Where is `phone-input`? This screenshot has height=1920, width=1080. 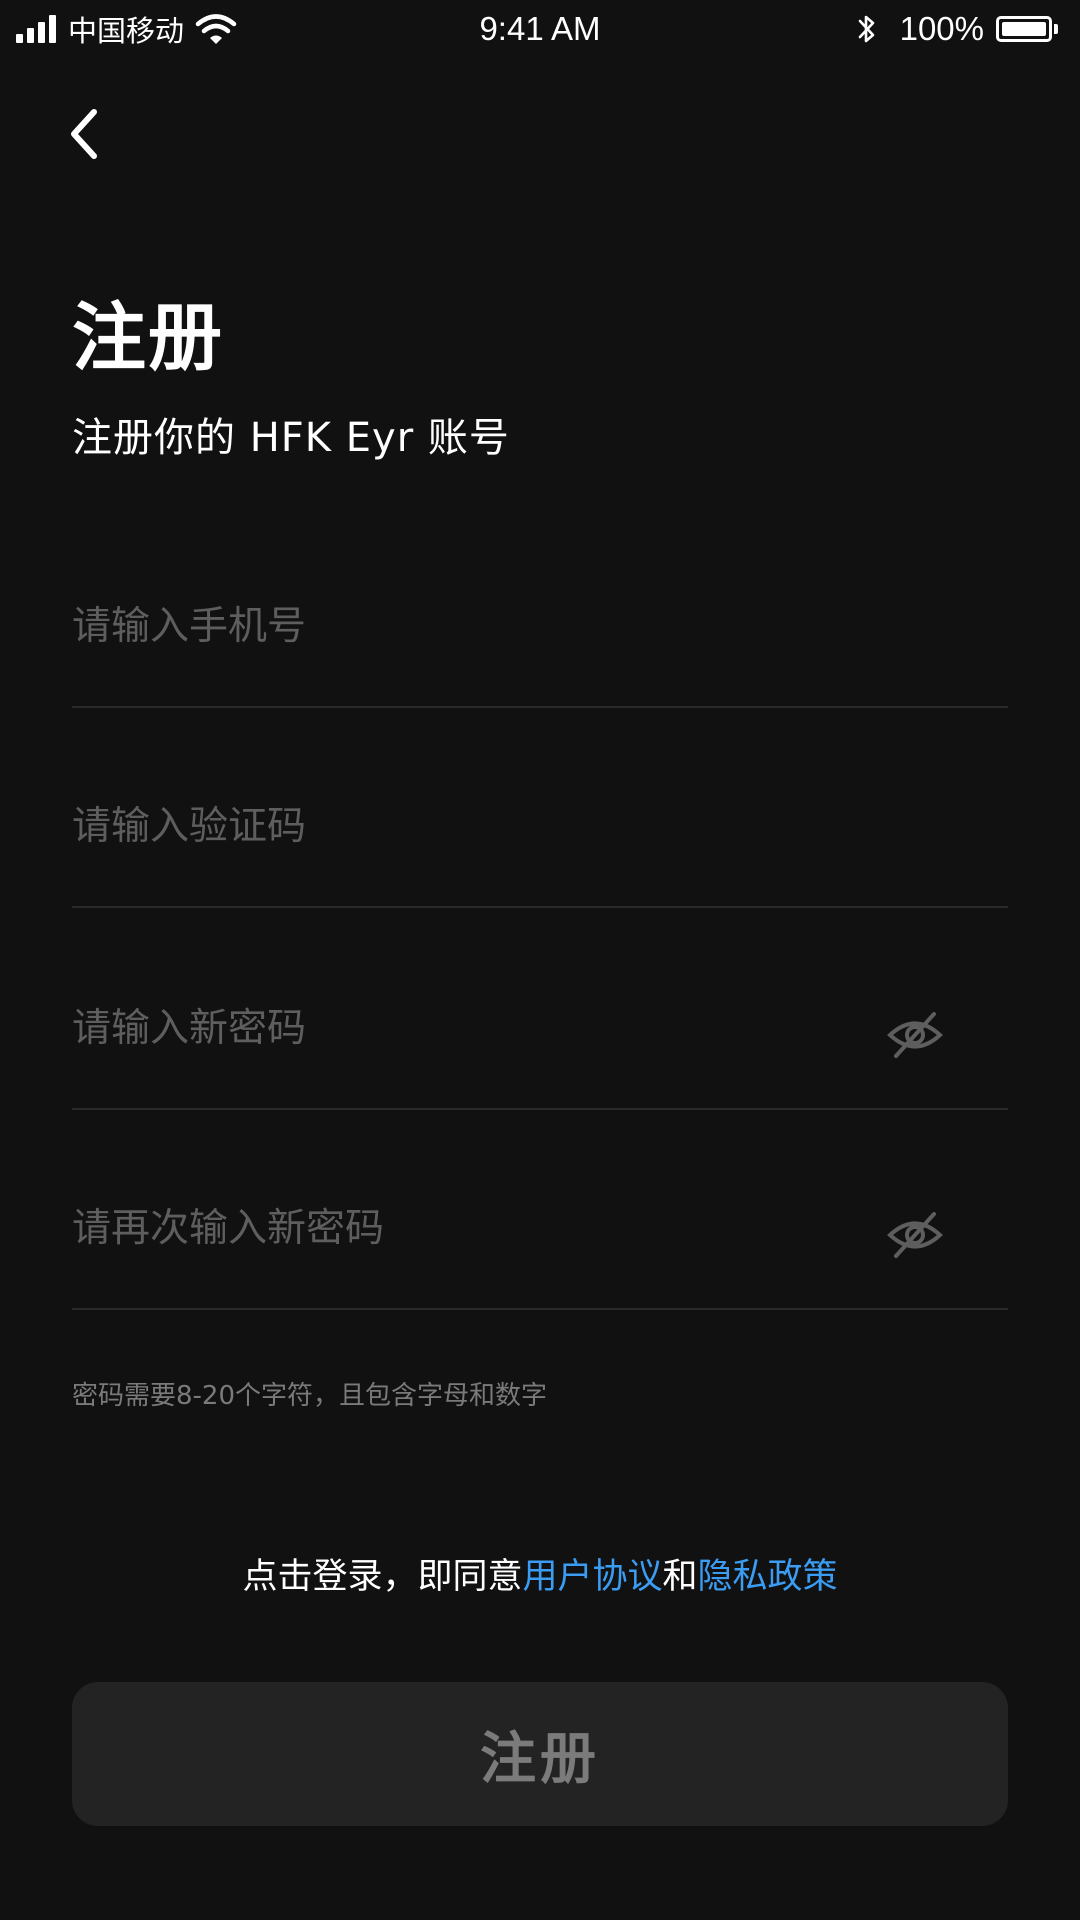
phone-input is located at coordinates (482, 626).